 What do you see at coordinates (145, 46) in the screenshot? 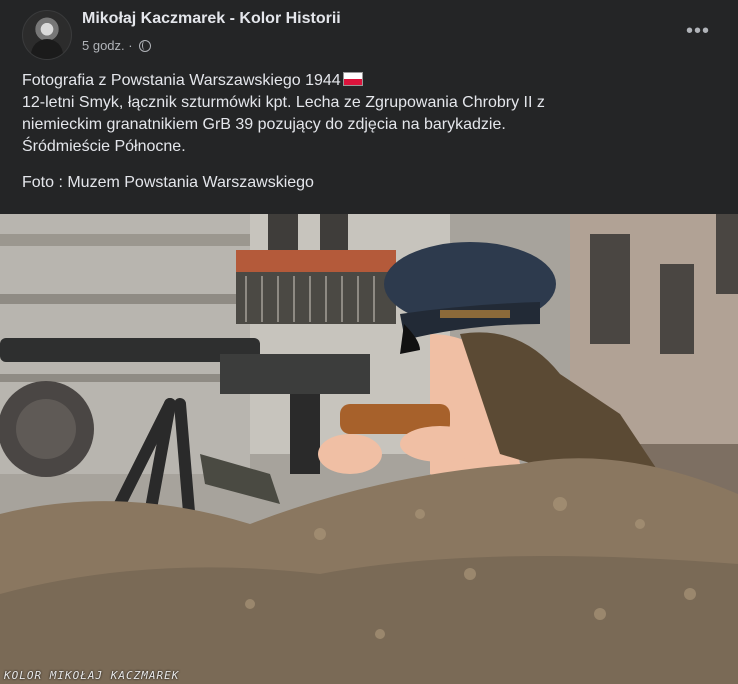
I see `globe-icon` at bounding box center [145, 46].